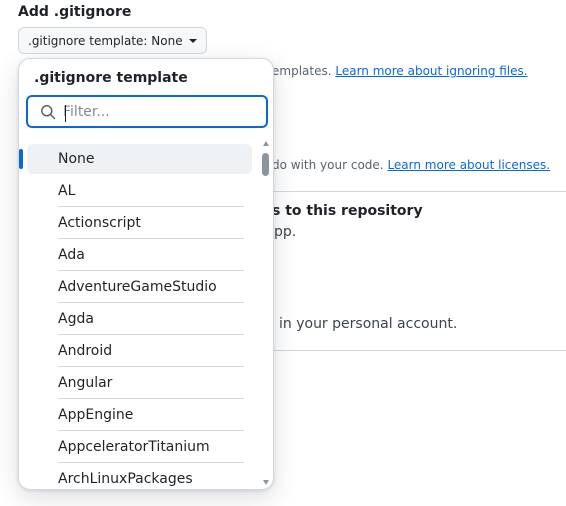  Describe the element at coordinates (76, 319) in the screenshot. I see `list-item-label: Agda` at that location.